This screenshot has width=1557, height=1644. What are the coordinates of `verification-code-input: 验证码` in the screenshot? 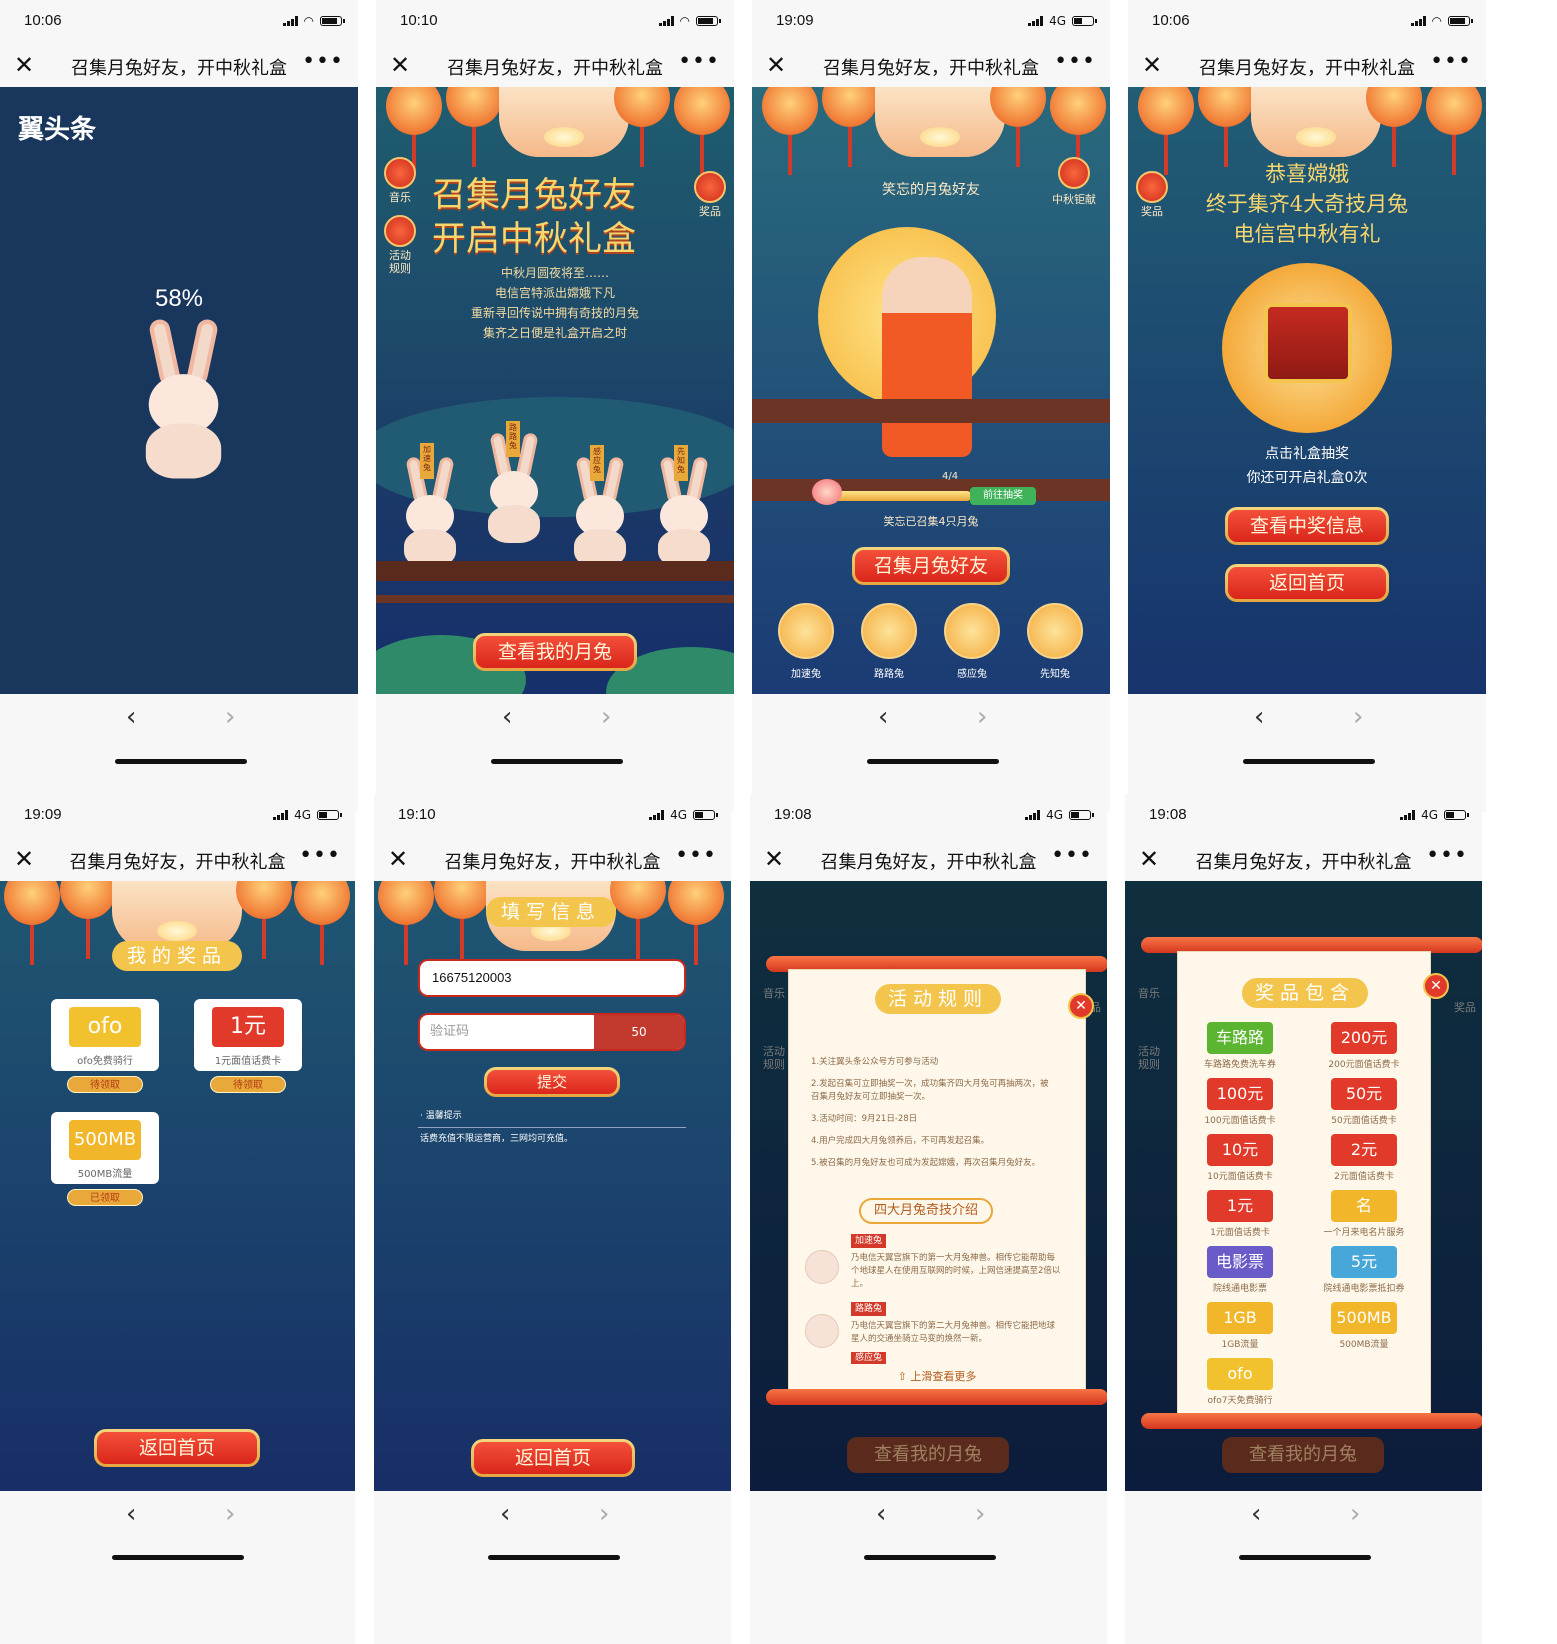 It's located at (449, 1032).